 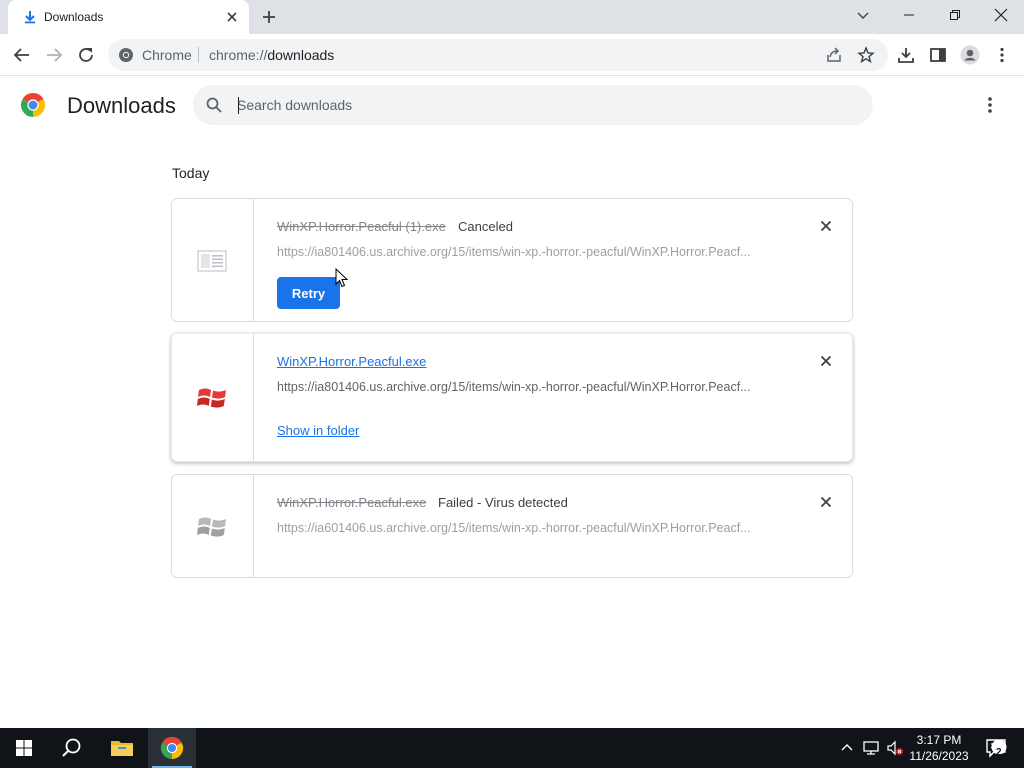 I want to click on windows-start-icon, so click(x=24, y=748).